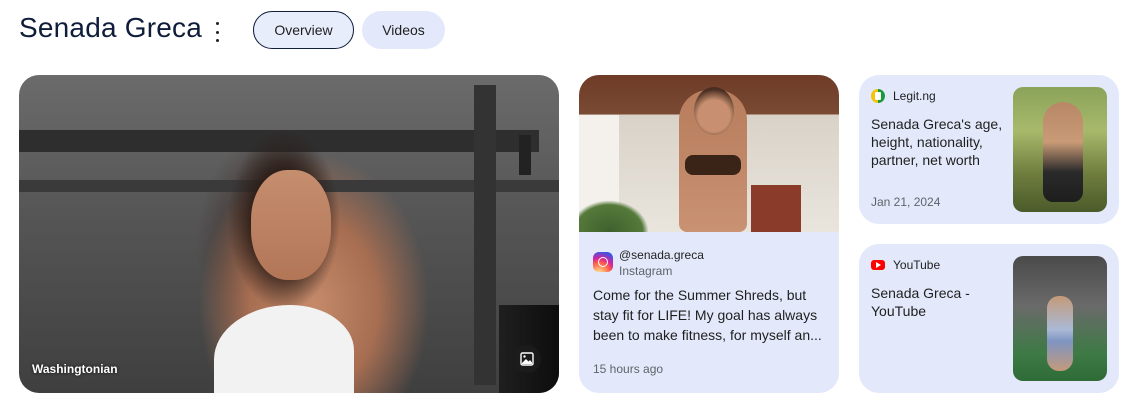 Image resolution: width=1135 pixels, height=417 pixels. Describe the element at coordinates (920, 302) in the screenshot. I see `result-title: Senada Greca - YouTube` at that location.